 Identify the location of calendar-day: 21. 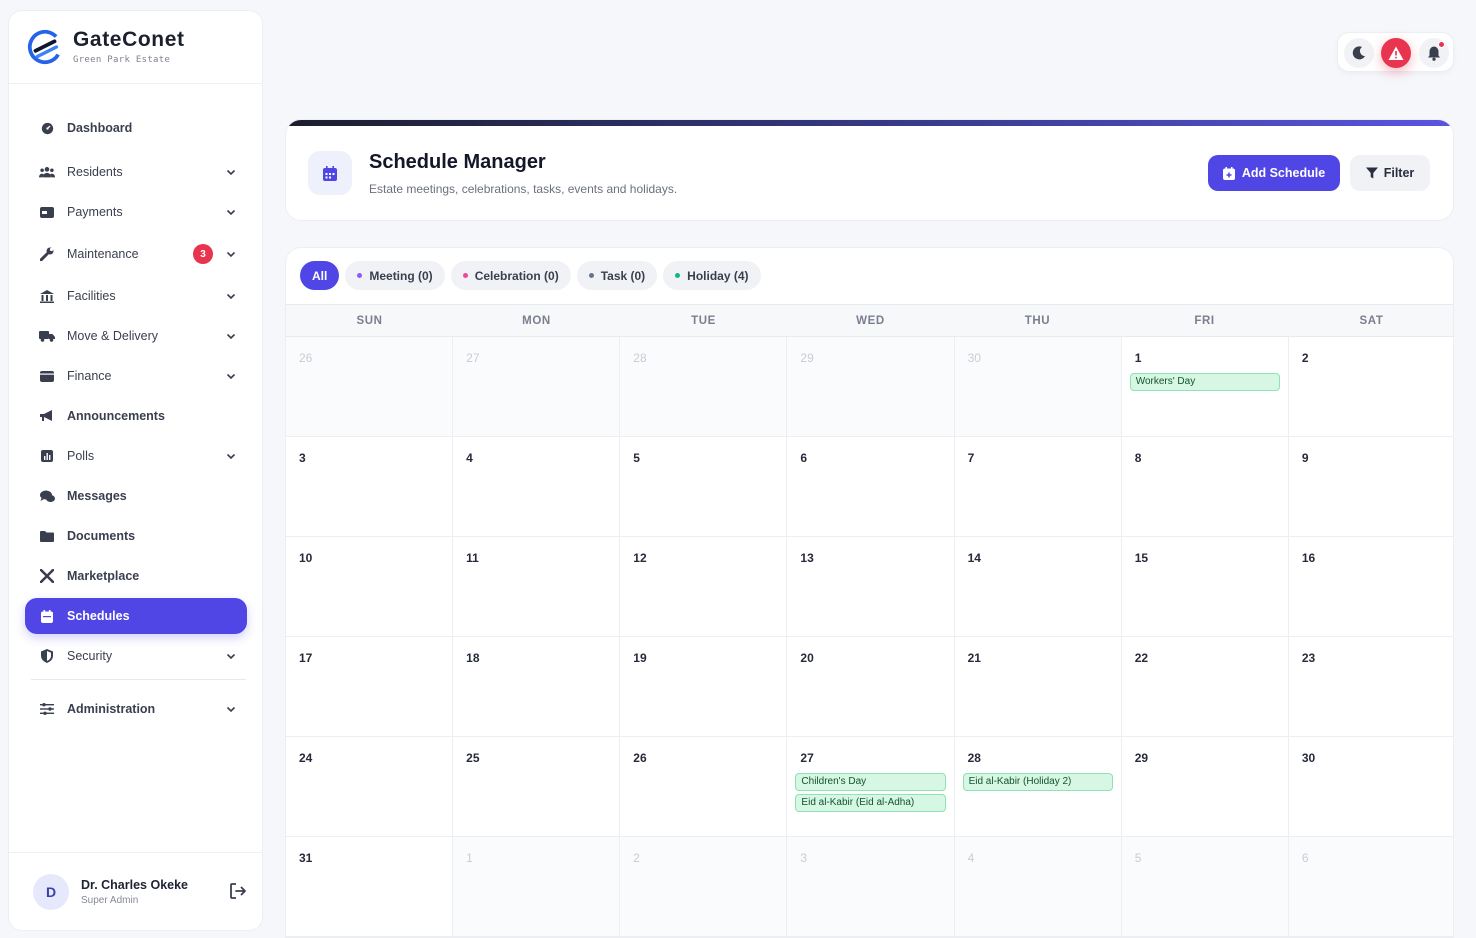
(1038, 686).